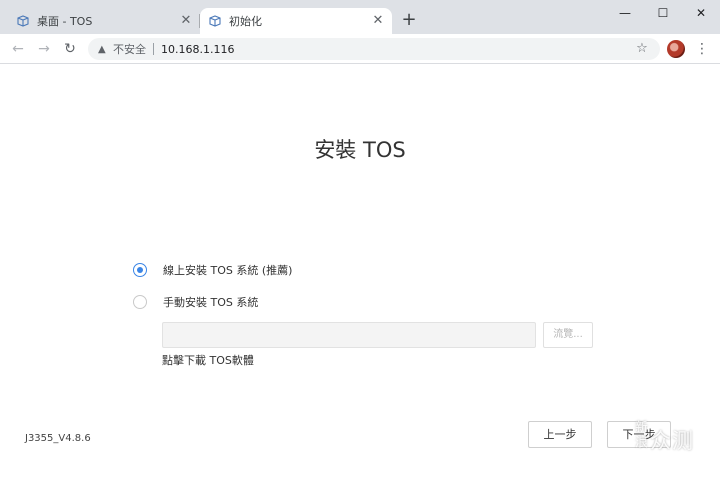  What do you see at coordinates (140, 270) in the screenshot?
I see `radio-online-install` at bounding box center [140, 270].